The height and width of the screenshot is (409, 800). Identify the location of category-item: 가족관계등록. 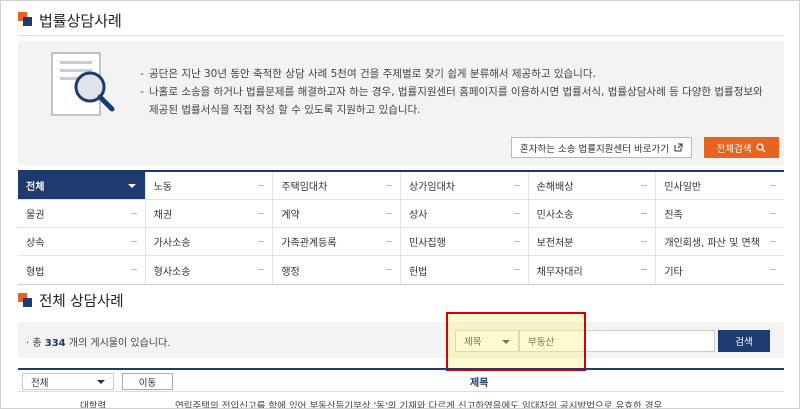
(337, 242).